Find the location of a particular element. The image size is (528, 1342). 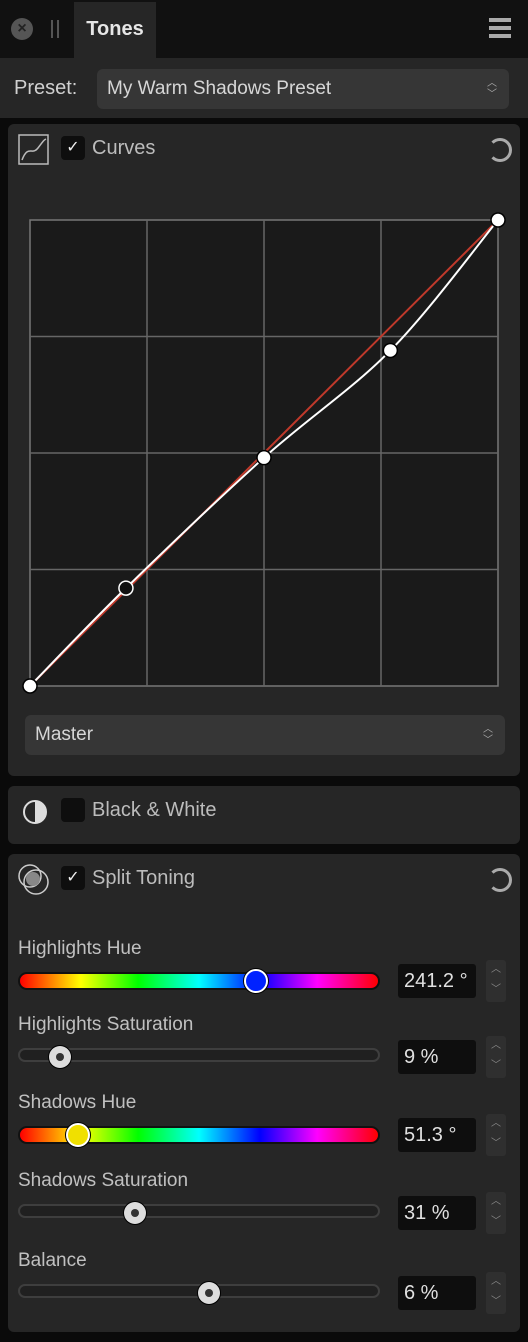

shadows-saturation-slider is located at coordinates (199, 1211).